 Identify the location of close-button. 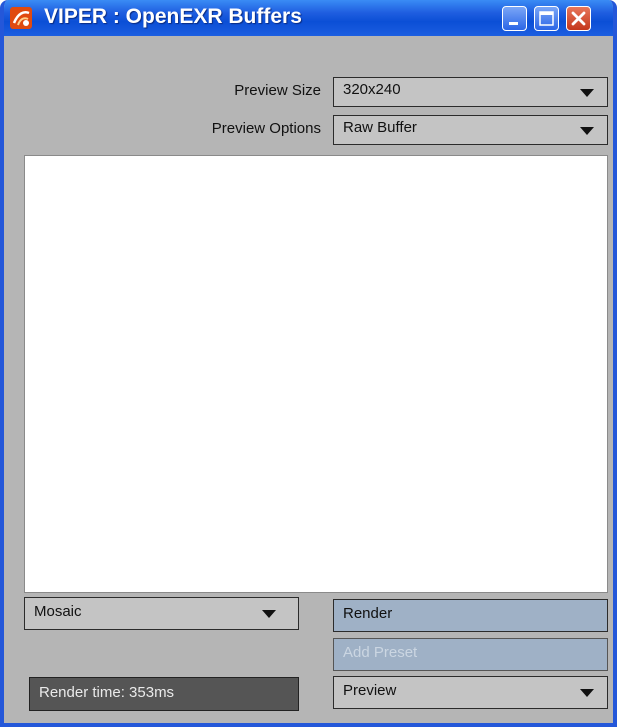
(578, 18).